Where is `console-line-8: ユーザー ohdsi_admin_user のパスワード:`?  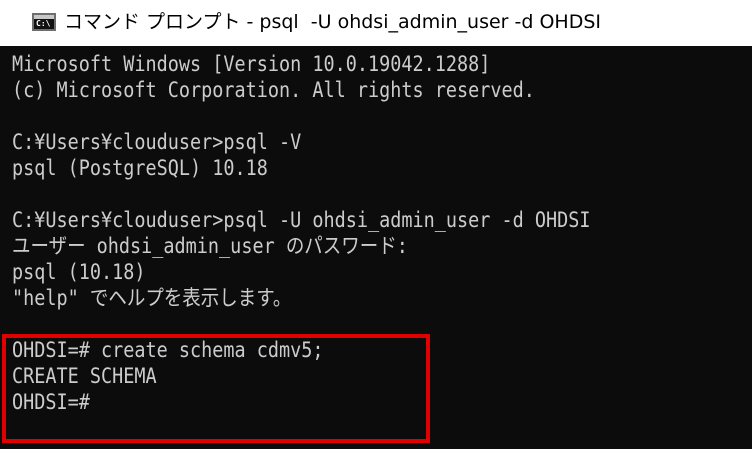 console-line-8: ユーザー ohdsi_admin_user のパスワード: is located at coordinates (210, 246).